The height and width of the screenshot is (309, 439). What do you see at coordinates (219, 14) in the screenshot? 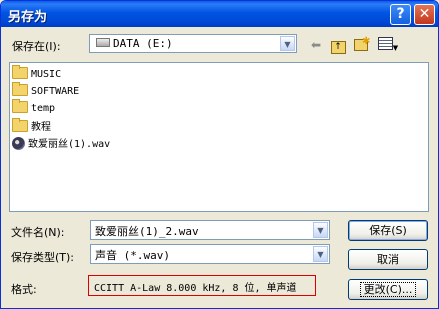
I see `title-bar: 另存为 ? ✕` at bounding box center [219, 14].